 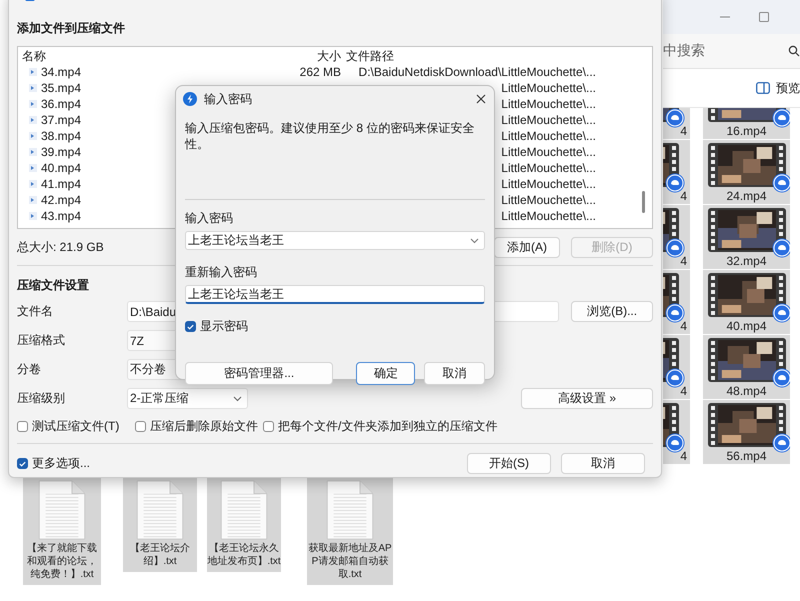 I want to click on close-icon, so click(x=481, y=99).